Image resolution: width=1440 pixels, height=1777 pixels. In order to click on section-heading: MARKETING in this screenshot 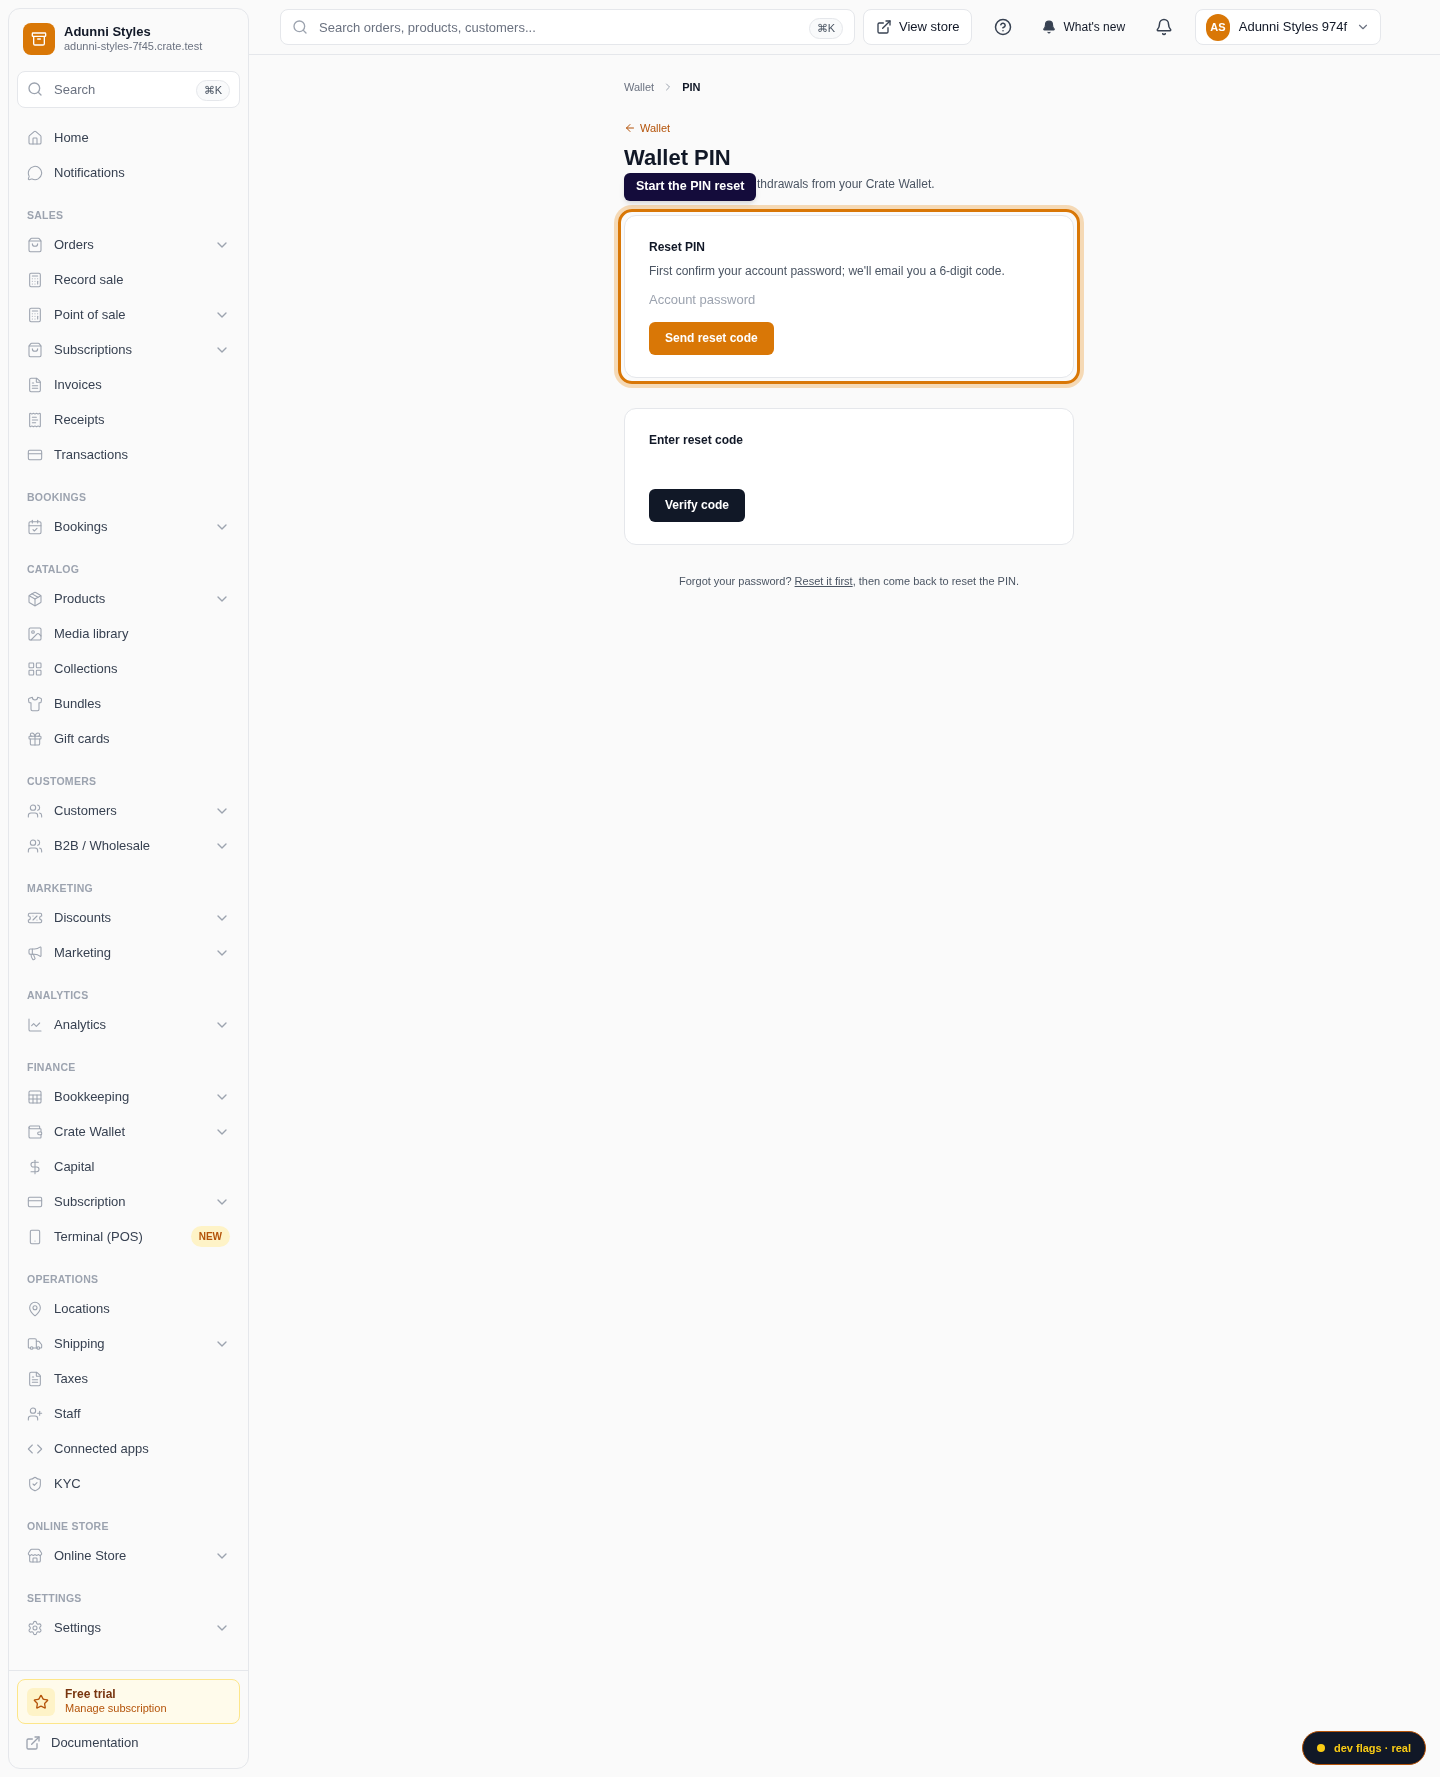, I will do `click(60, 888)`.